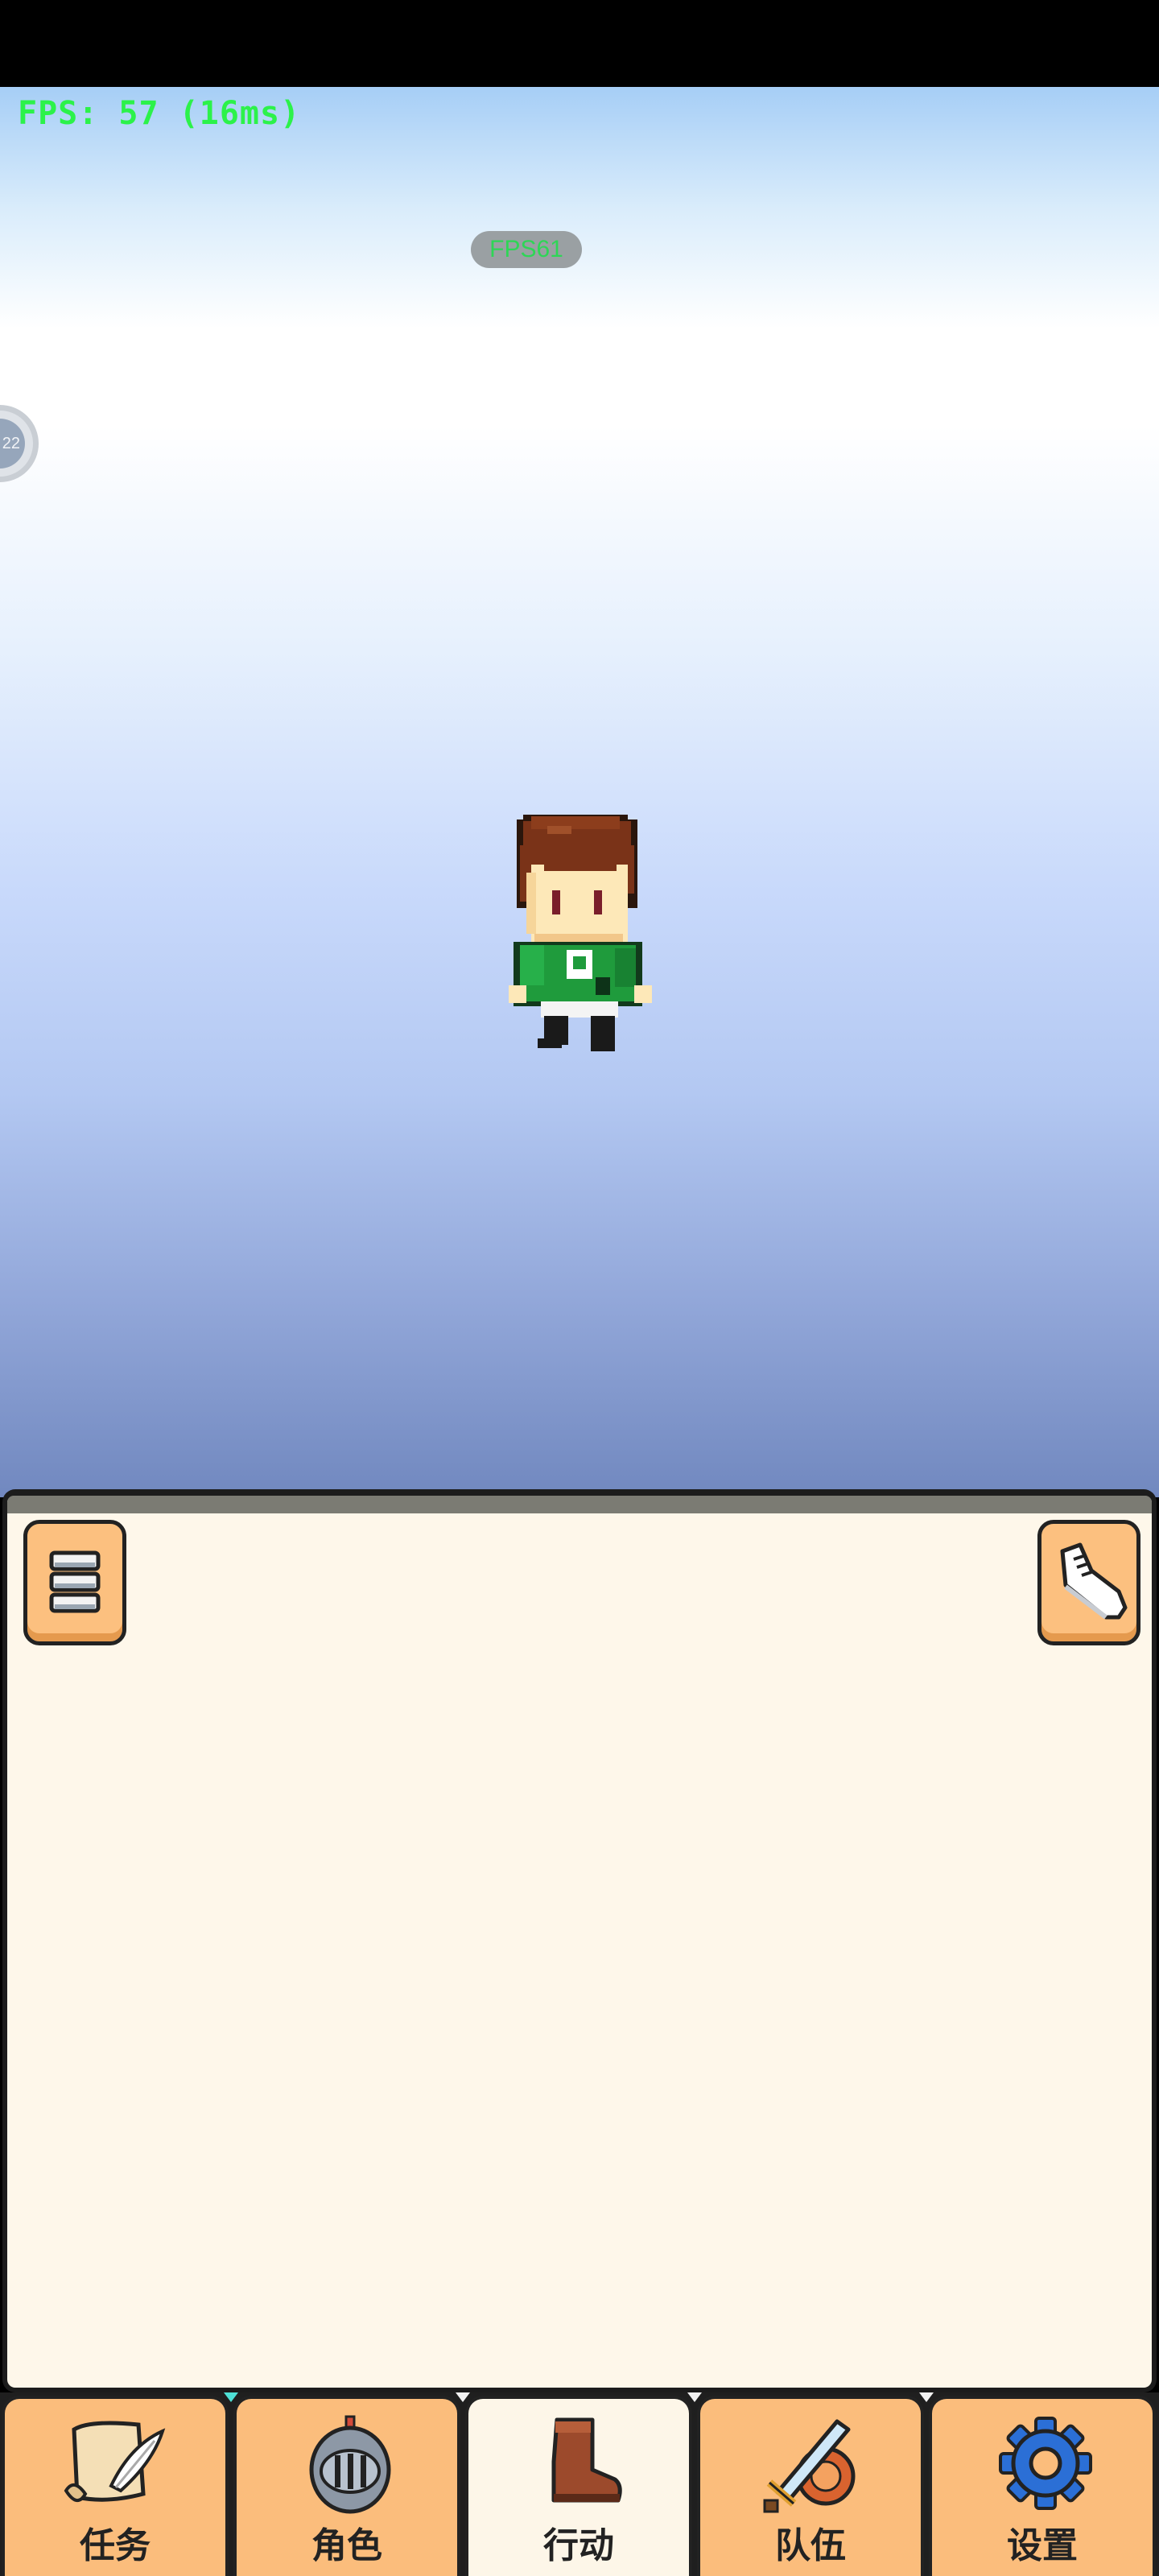  Describe the element at coordinates (579, 1504) in the screenshot. I see `panel-header-strip` at that location.